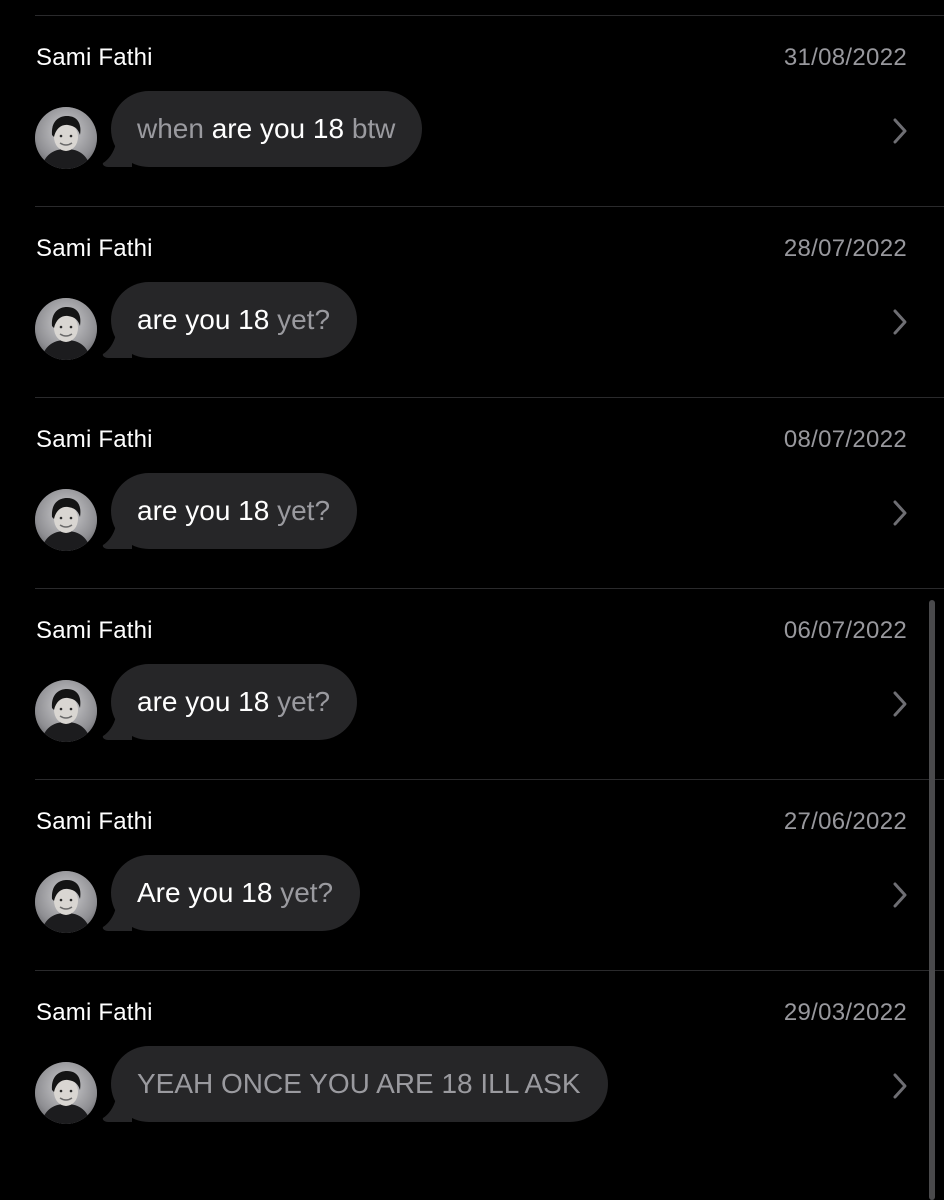  Describe the element at coordinates (932, 900) in the screenshot. I see `scrollbar` at that location.